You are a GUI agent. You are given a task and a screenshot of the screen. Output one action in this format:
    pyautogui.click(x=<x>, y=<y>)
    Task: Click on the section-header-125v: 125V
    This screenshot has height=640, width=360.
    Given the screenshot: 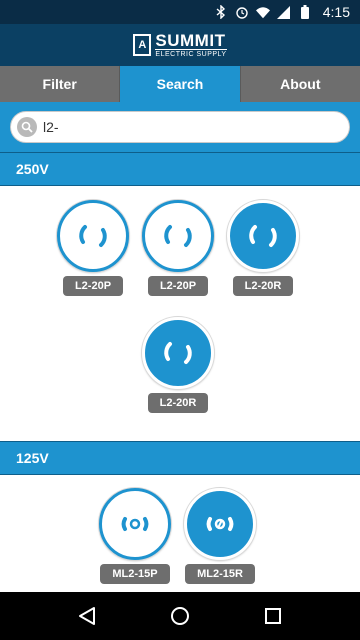 What is the action you would take?
    pyautogui.click(x=180, y=458)
    